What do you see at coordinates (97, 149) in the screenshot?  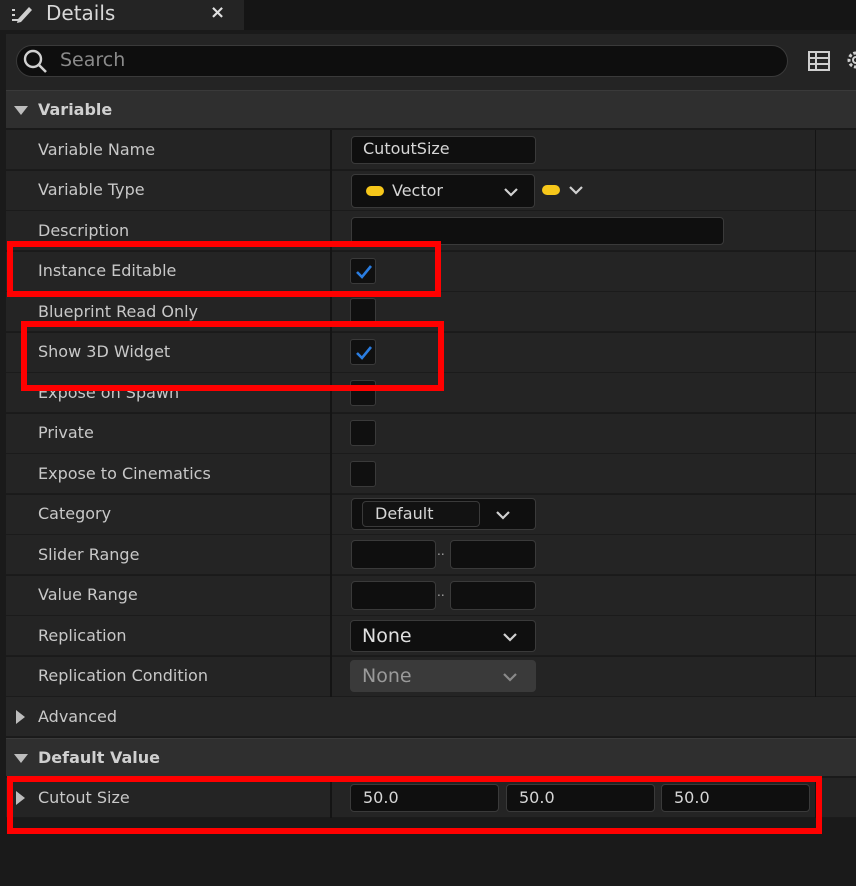 I see `label-variable-name: Variable Name` at bounding box center [97, 149].